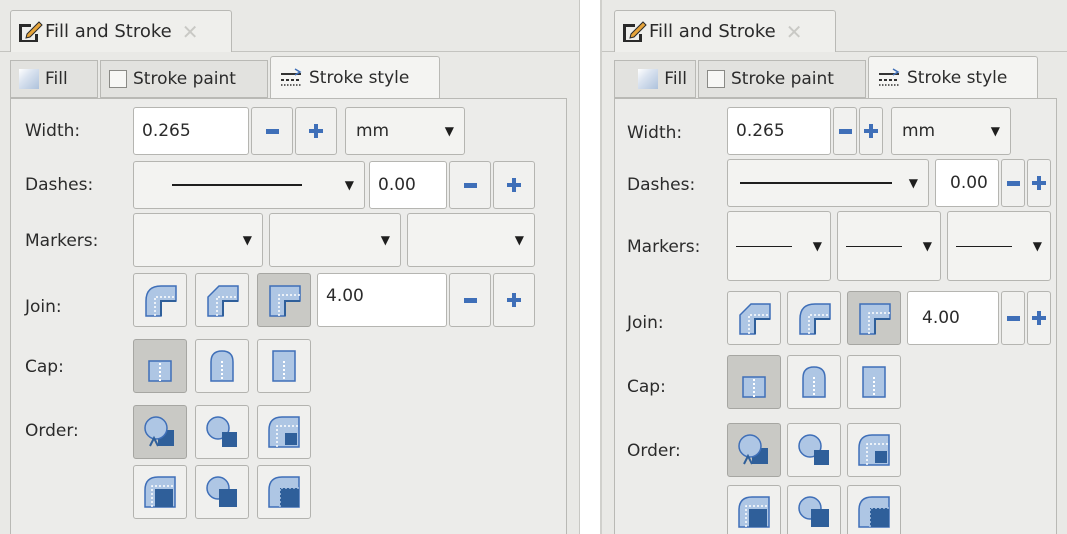 Image resolution: width=1067 pixels, height=534 pixels. Describe the element at coordinates (118, 79) in the screenshot. I see `stroke-paint-icon` at that location.